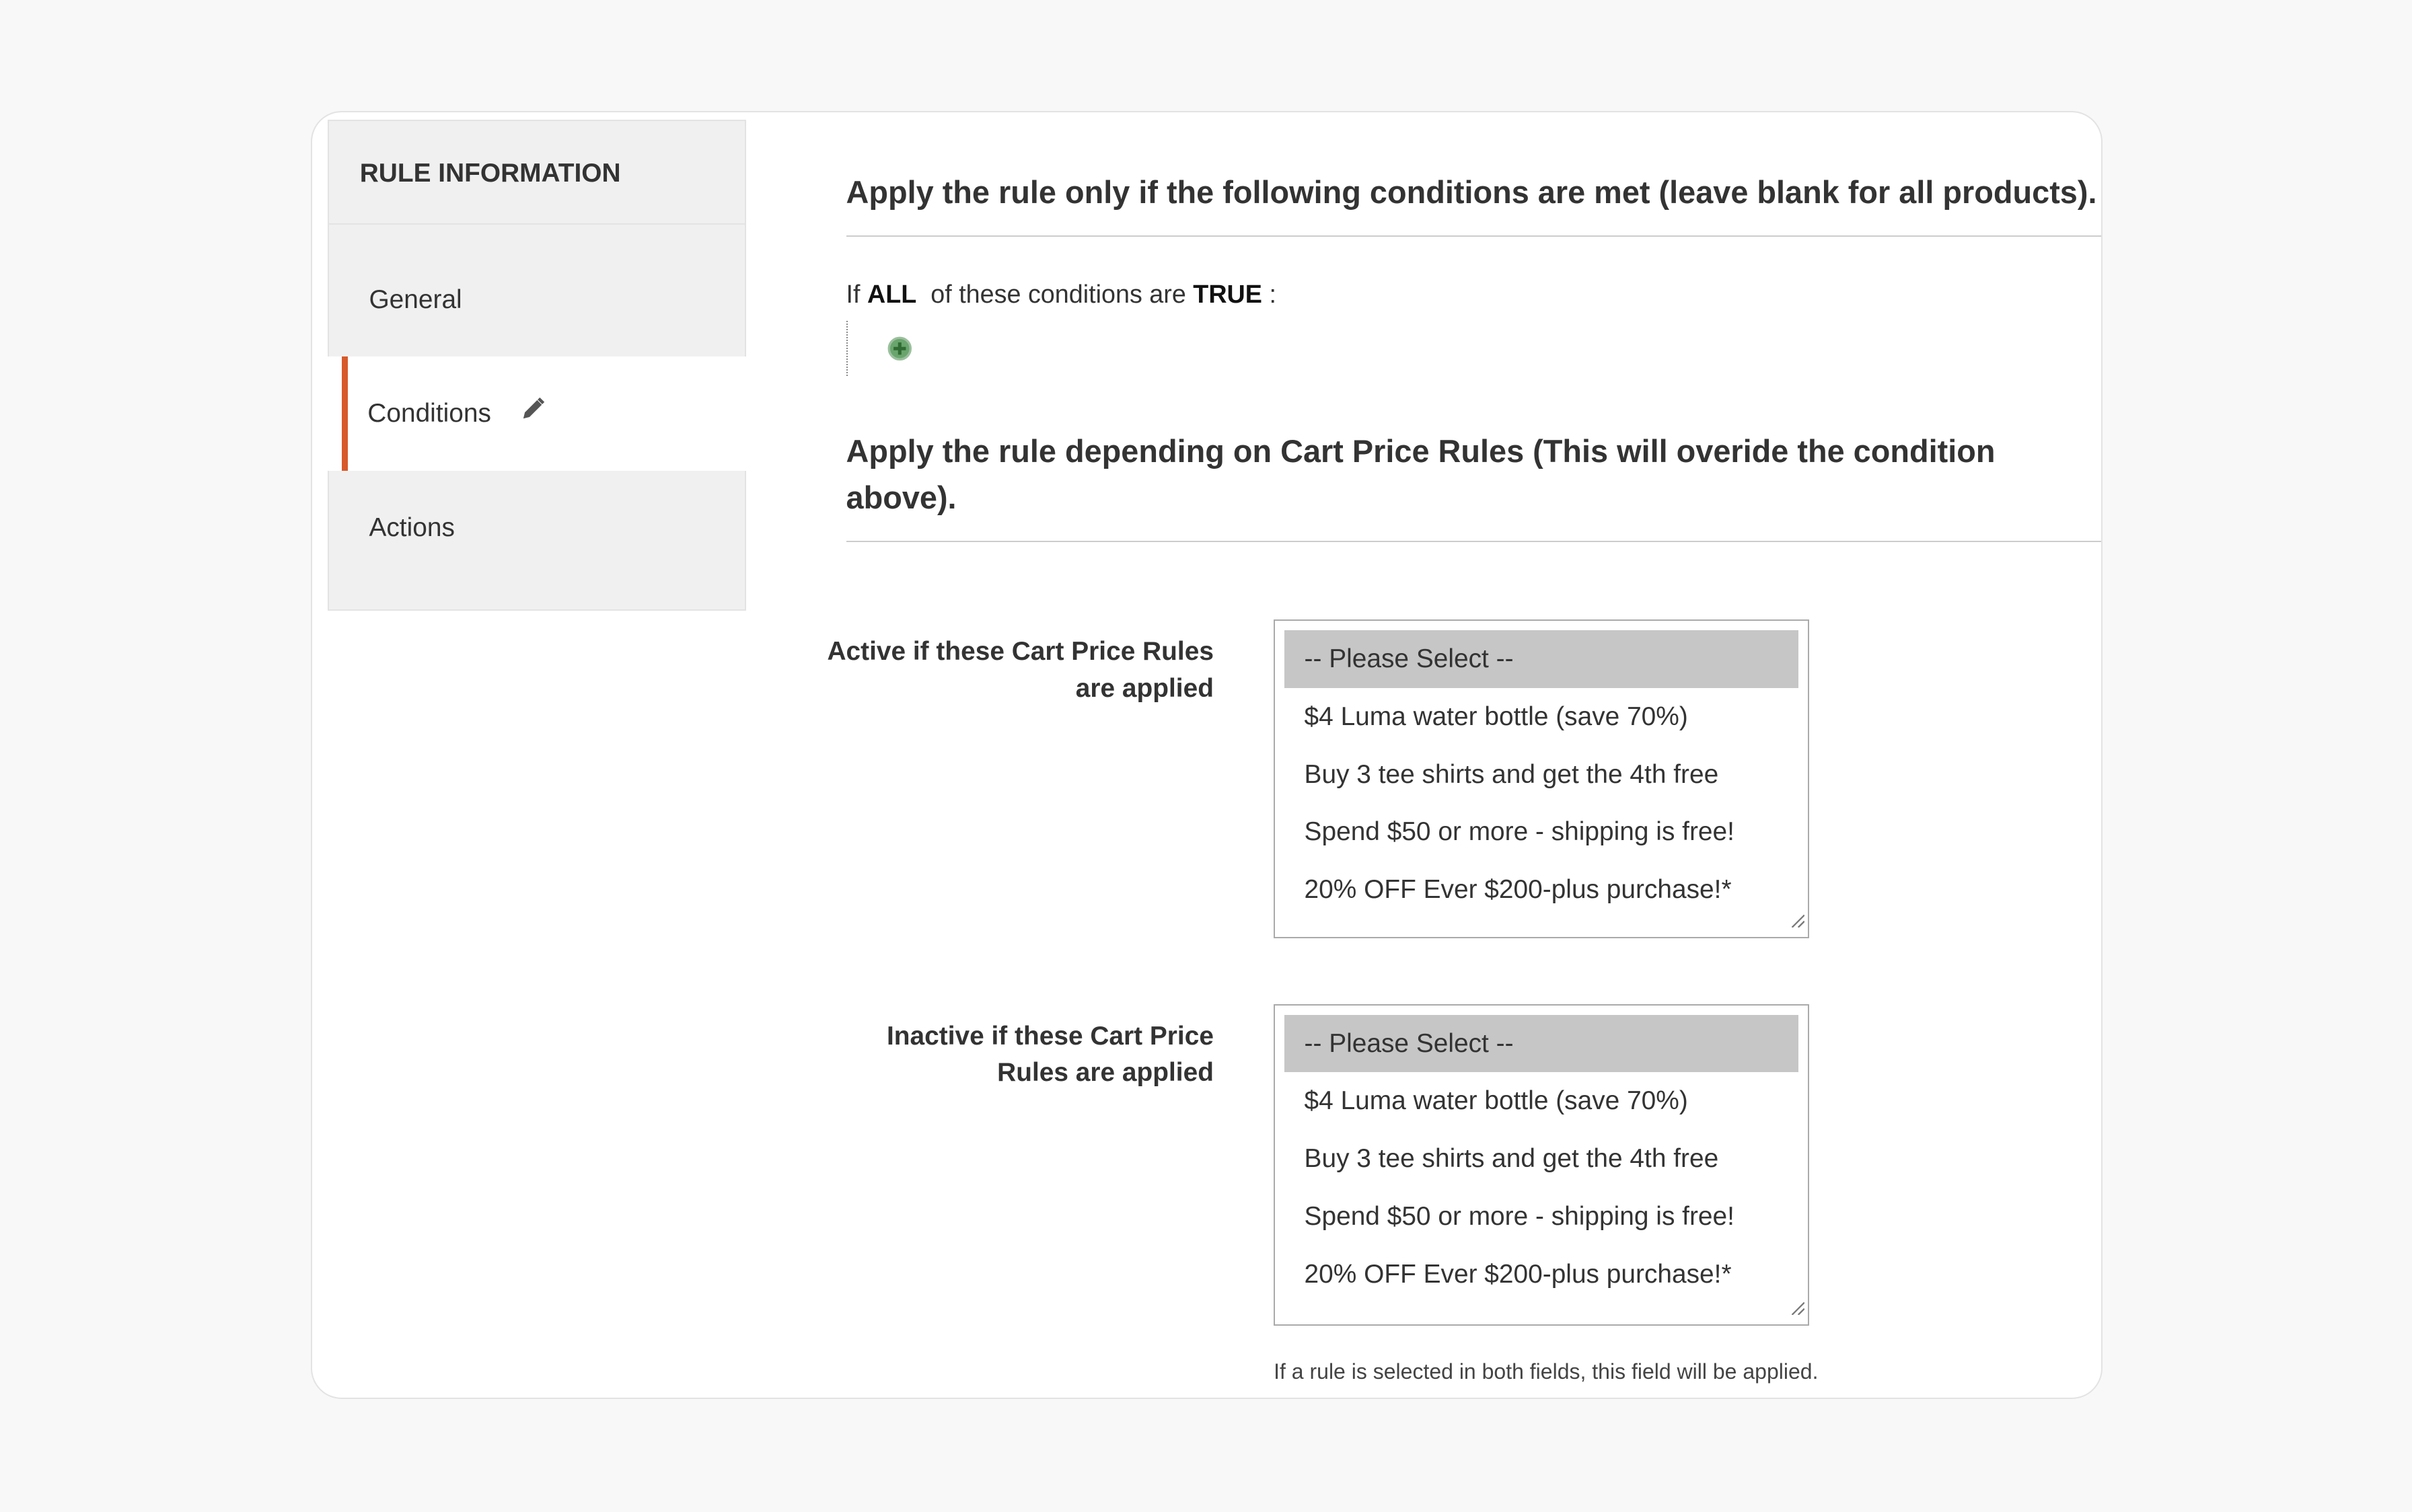  What do you see at coordinates (429, 414) in the screenshot?
I see `sidebar-item-label: Conditions` at bounding box center [429, 414].